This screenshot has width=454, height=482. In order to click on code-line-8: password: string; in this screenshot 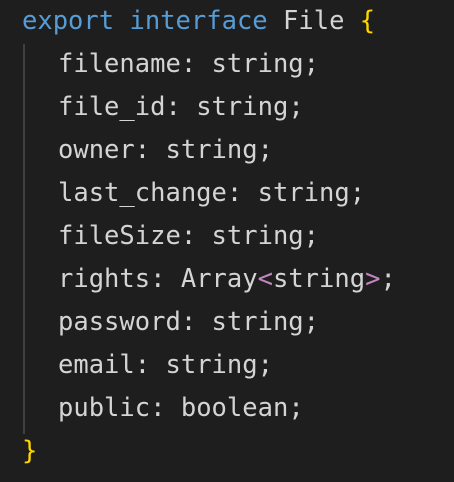, I will do `click(188, 322)`.